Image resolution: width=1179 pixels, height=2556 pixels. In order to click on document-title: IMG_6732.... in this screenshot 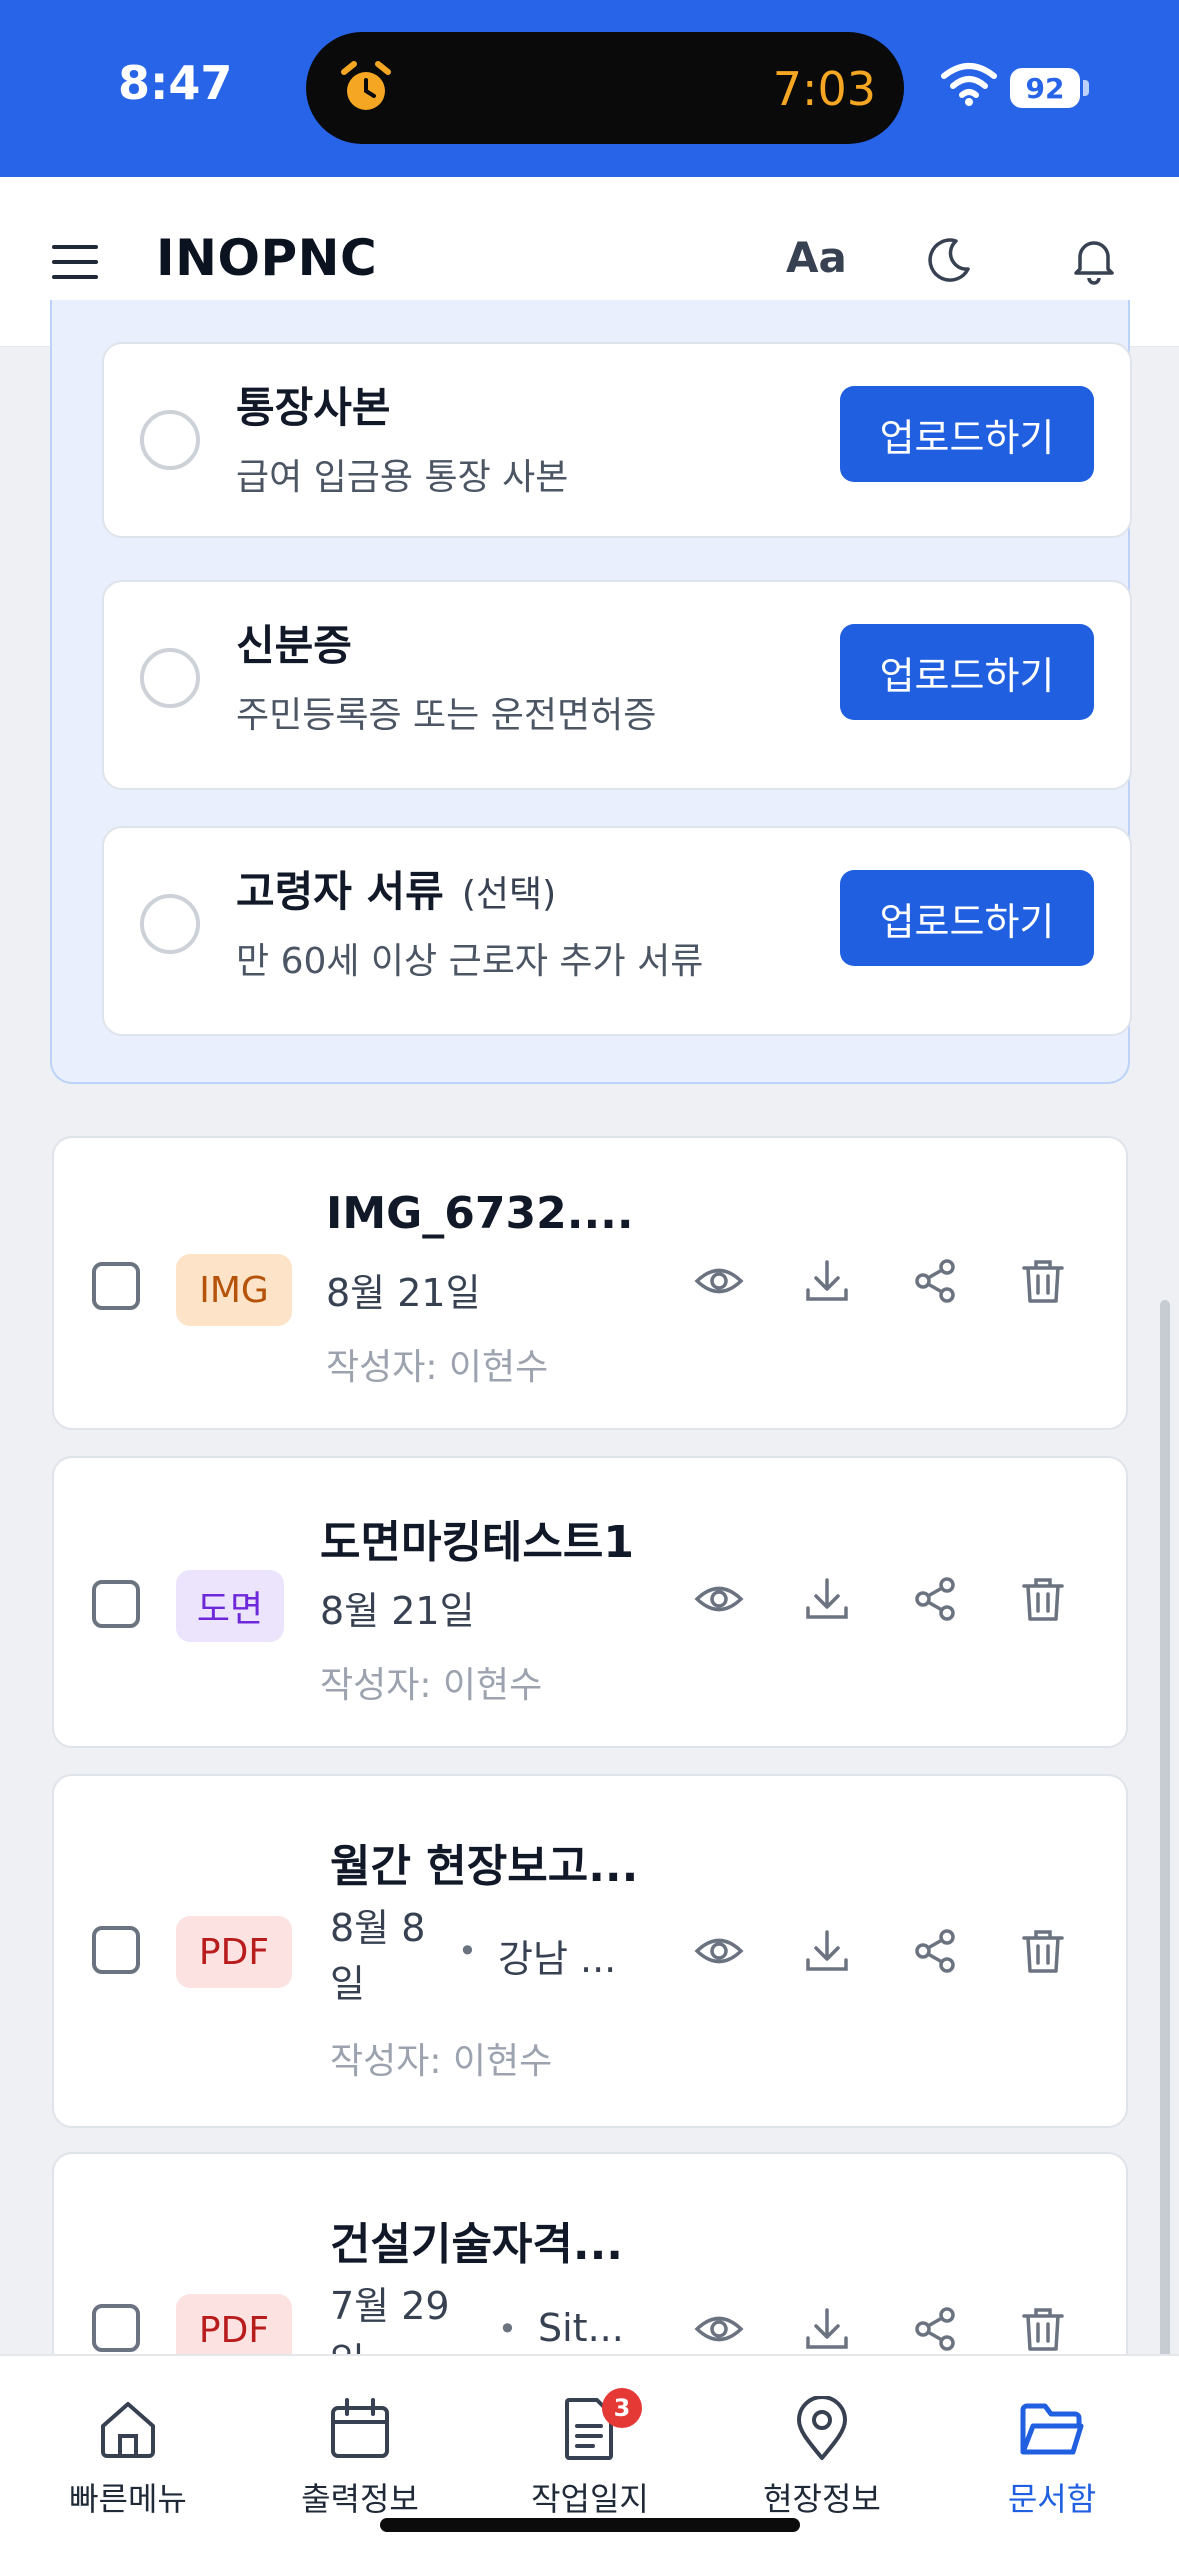, I will do `click(480, 1213)`.